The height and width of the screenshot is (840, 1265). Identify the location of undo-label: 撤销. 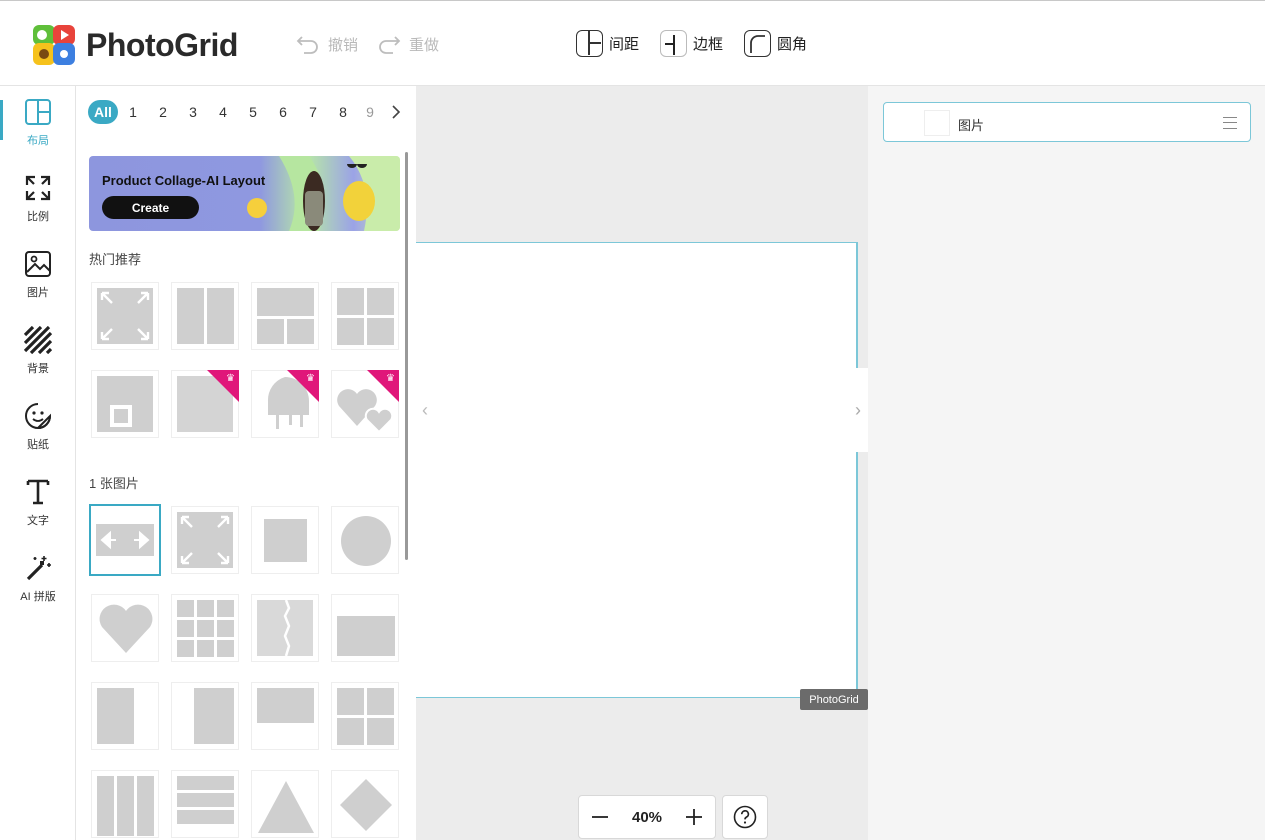
(343, 45).